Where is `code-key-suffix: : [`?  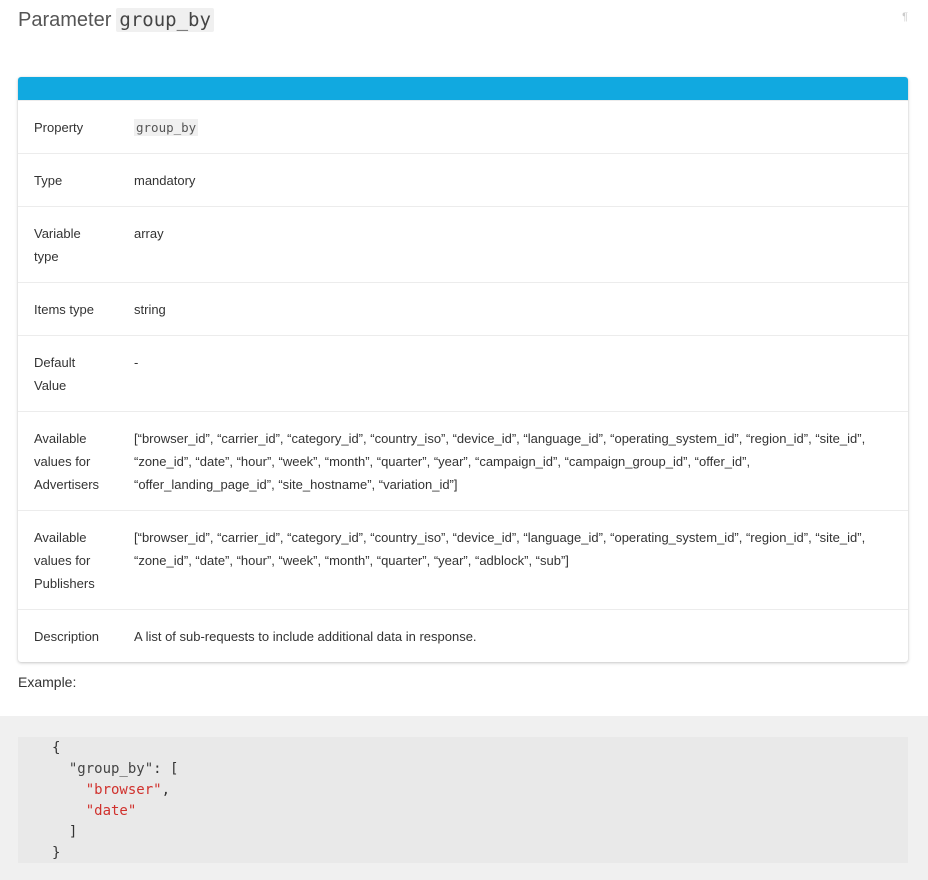 code-key-suffix: : [ is located at coordinates (166, 769).